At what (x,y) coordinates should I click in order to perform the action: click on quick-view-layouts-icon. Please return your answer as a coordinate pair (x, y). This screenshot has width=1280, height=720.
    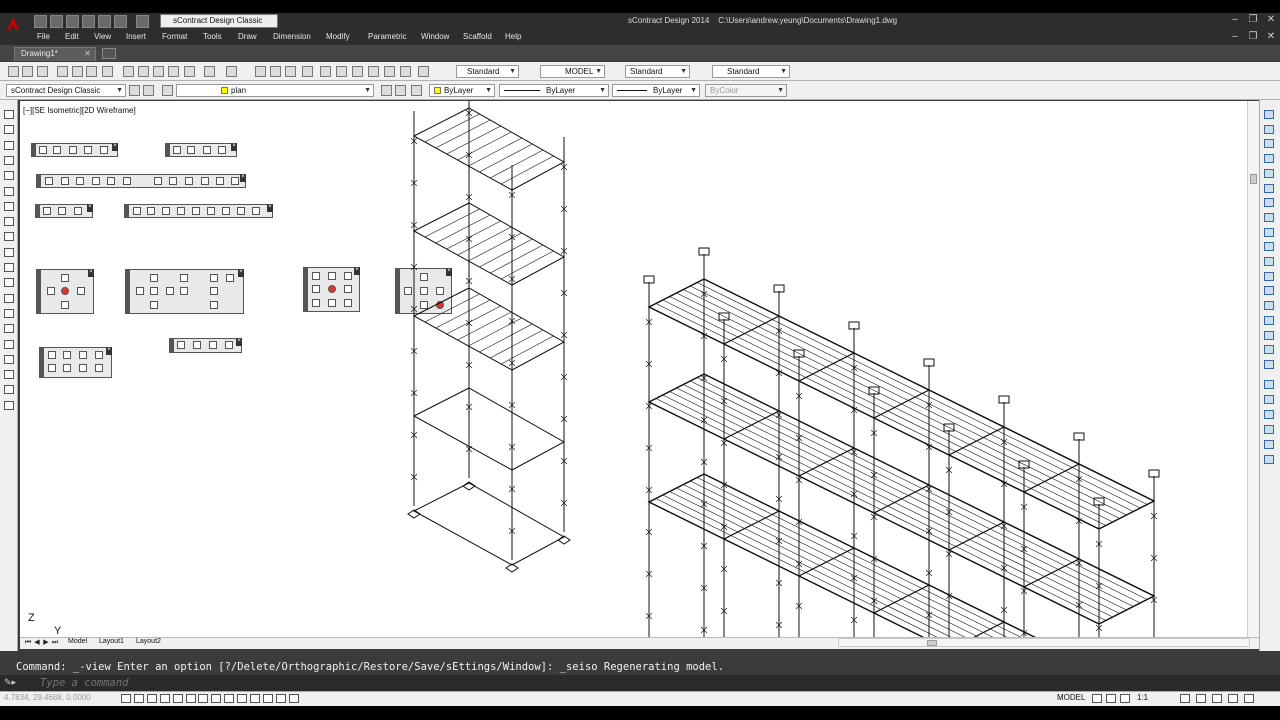
    Looking at the image, I should click on (1097, 698).